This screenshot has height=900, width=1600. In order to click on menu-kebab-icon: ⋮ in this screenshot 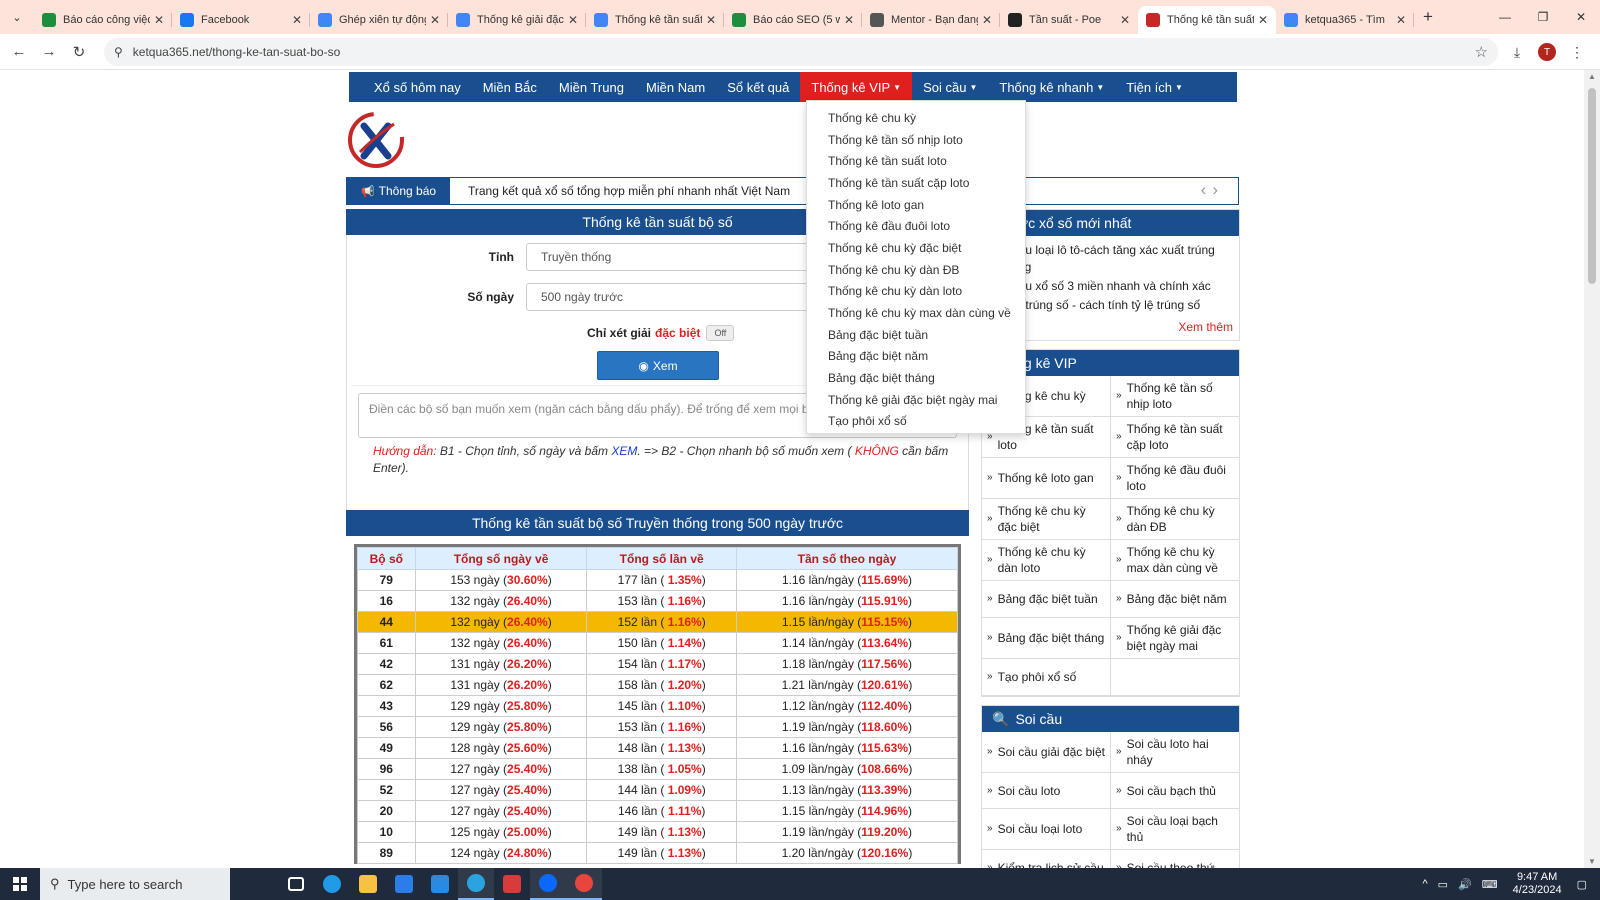, I will do `click(1577, 52)`.